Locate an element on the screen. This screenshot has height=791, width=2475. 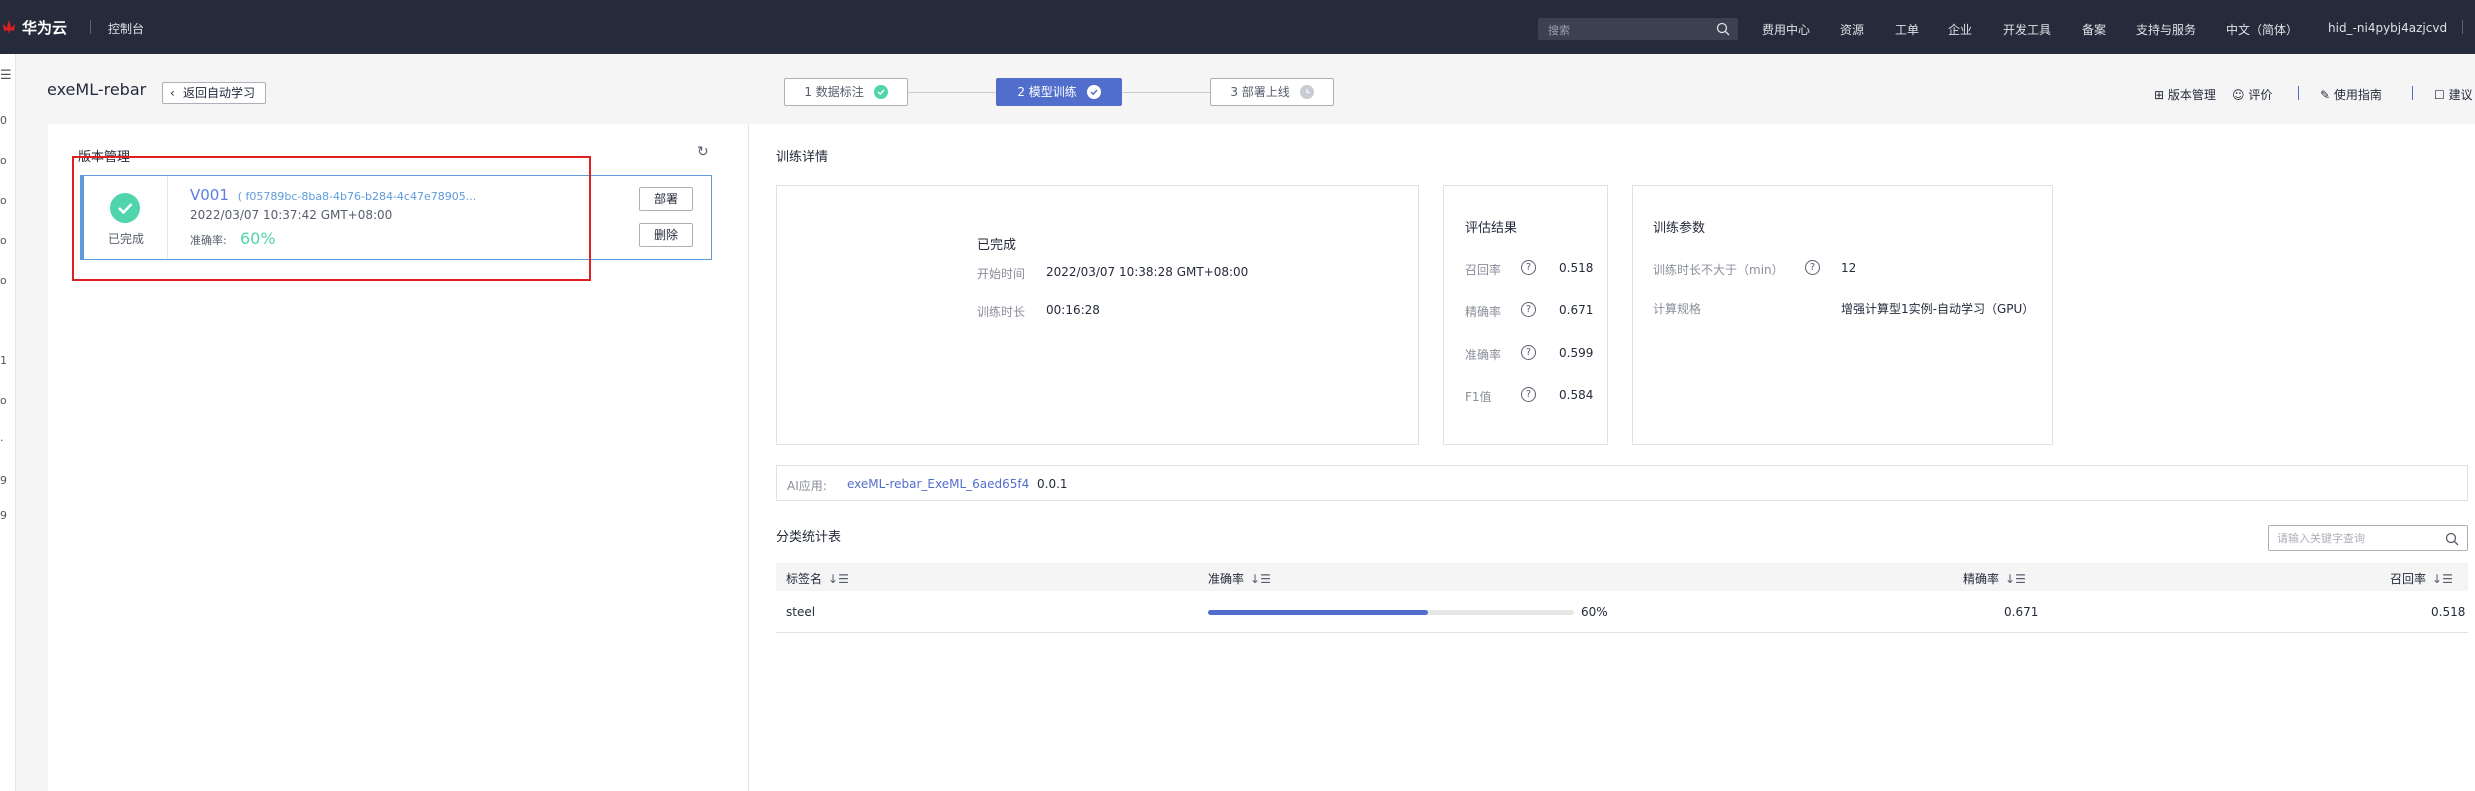
step-data-labeling: 1 数据标注 is located at coordinates (846, 92).